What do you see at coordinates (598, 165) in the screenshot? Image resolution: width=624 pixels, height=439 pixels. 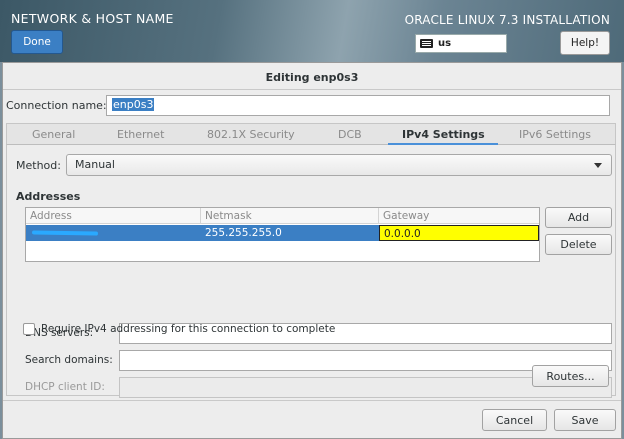 I see `chevron-down-icon` at bounding box center [598, 165].